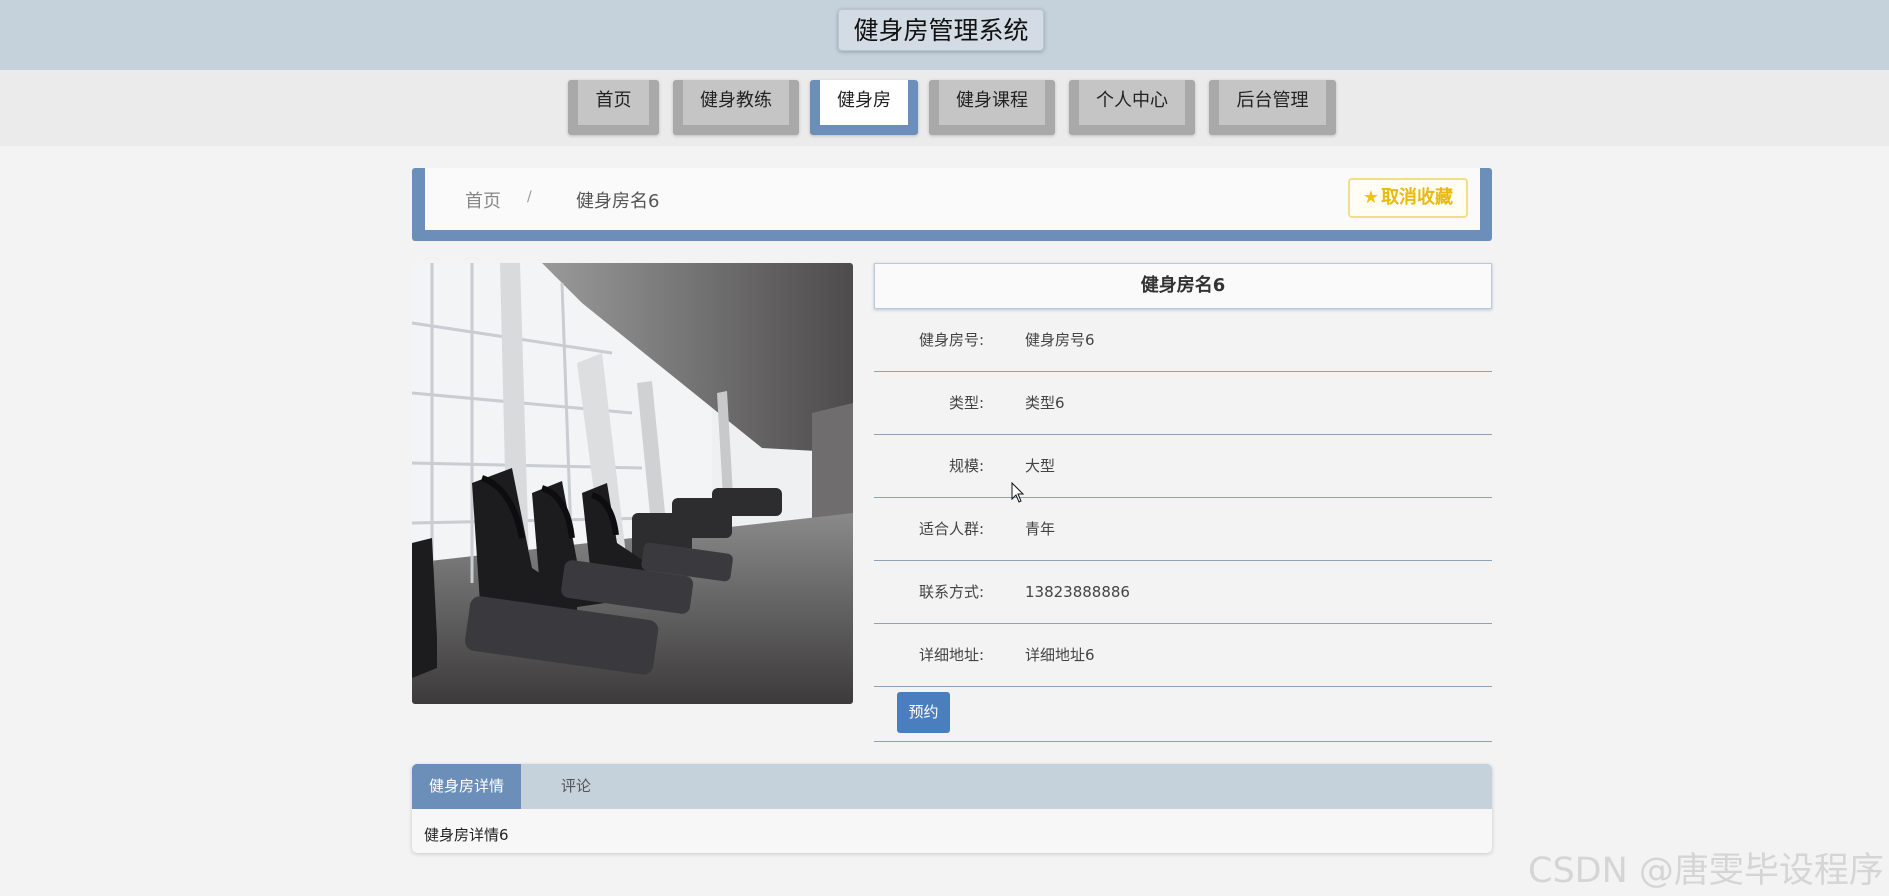 The width and height of the screenshot is (1889, 896). I want to click on field-value: 类型6, so click(1045, 403).